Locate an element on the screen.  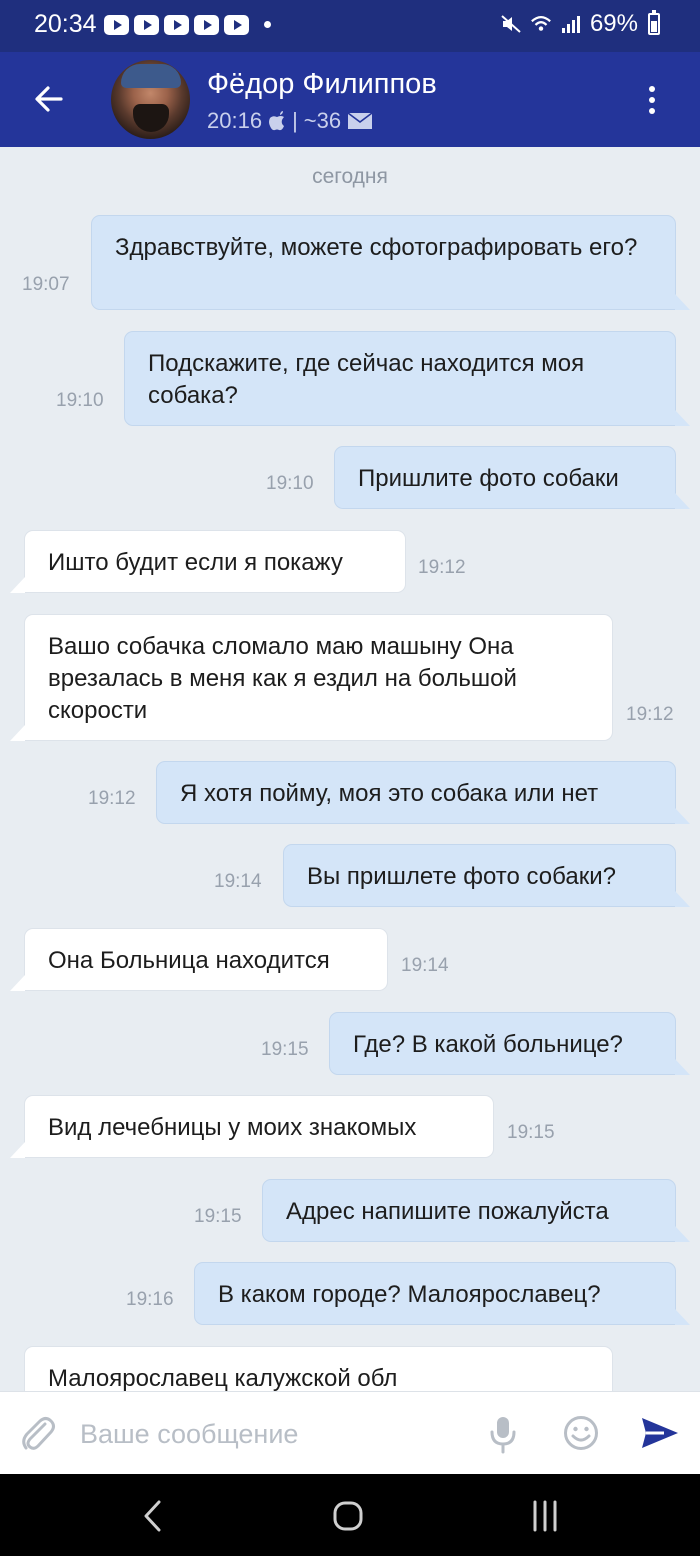
microphone-icon is located at coordinates (503, 1435).